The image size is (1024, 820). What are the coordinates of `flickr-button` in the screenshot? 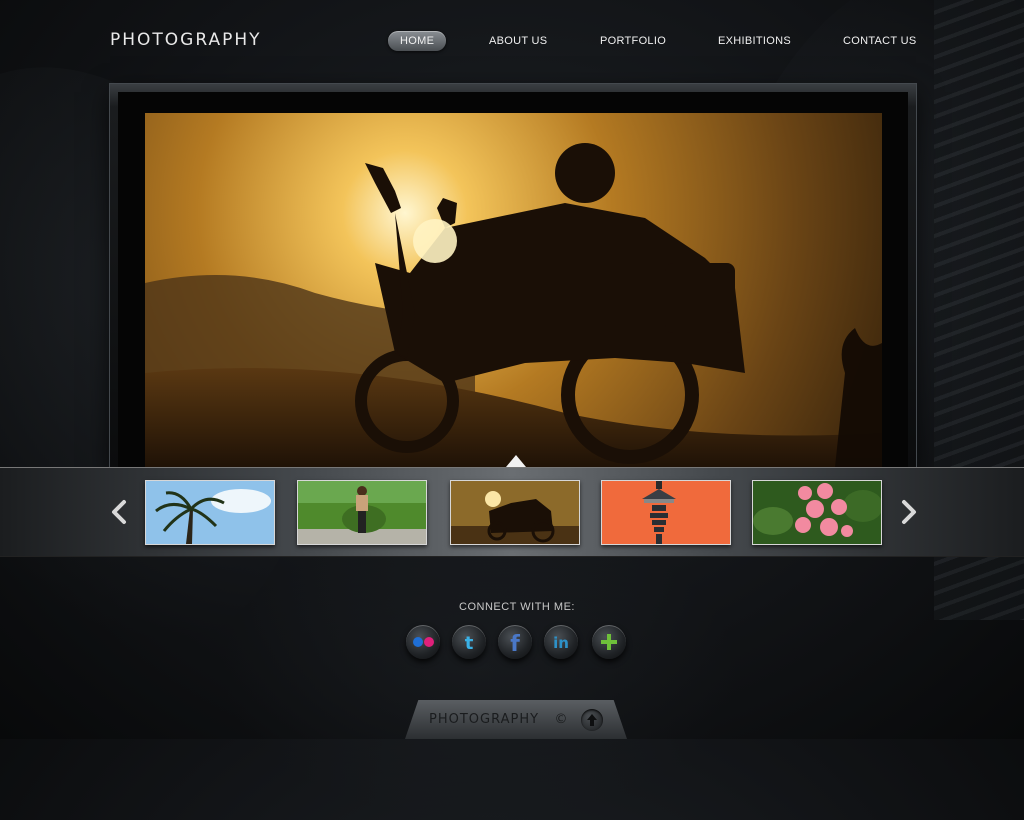 It's located at (423, 642).